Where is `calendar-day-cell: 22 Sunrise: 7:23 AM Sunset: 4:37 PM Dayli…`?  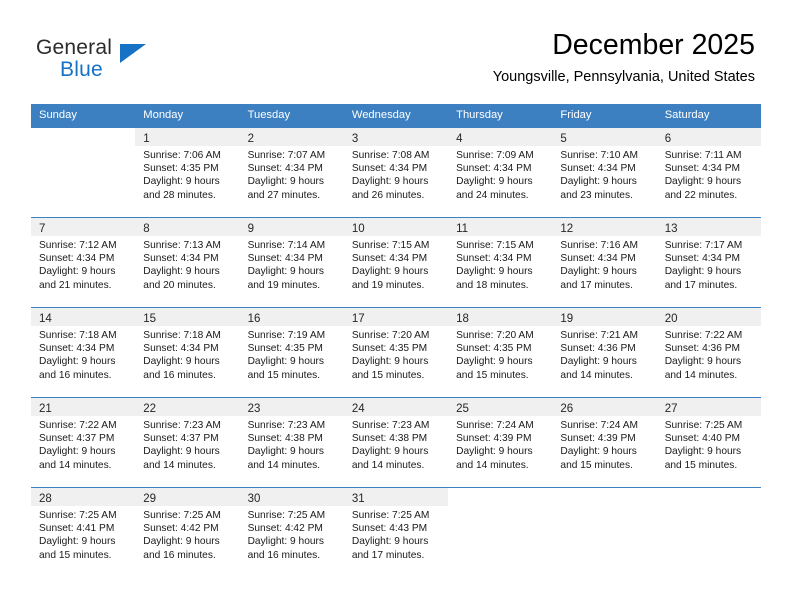
calendar-day-cell: 22 Sunrise: 7:23 AM Sunset: 4:37 PM Dayli… is located at coordinates (187, 442).